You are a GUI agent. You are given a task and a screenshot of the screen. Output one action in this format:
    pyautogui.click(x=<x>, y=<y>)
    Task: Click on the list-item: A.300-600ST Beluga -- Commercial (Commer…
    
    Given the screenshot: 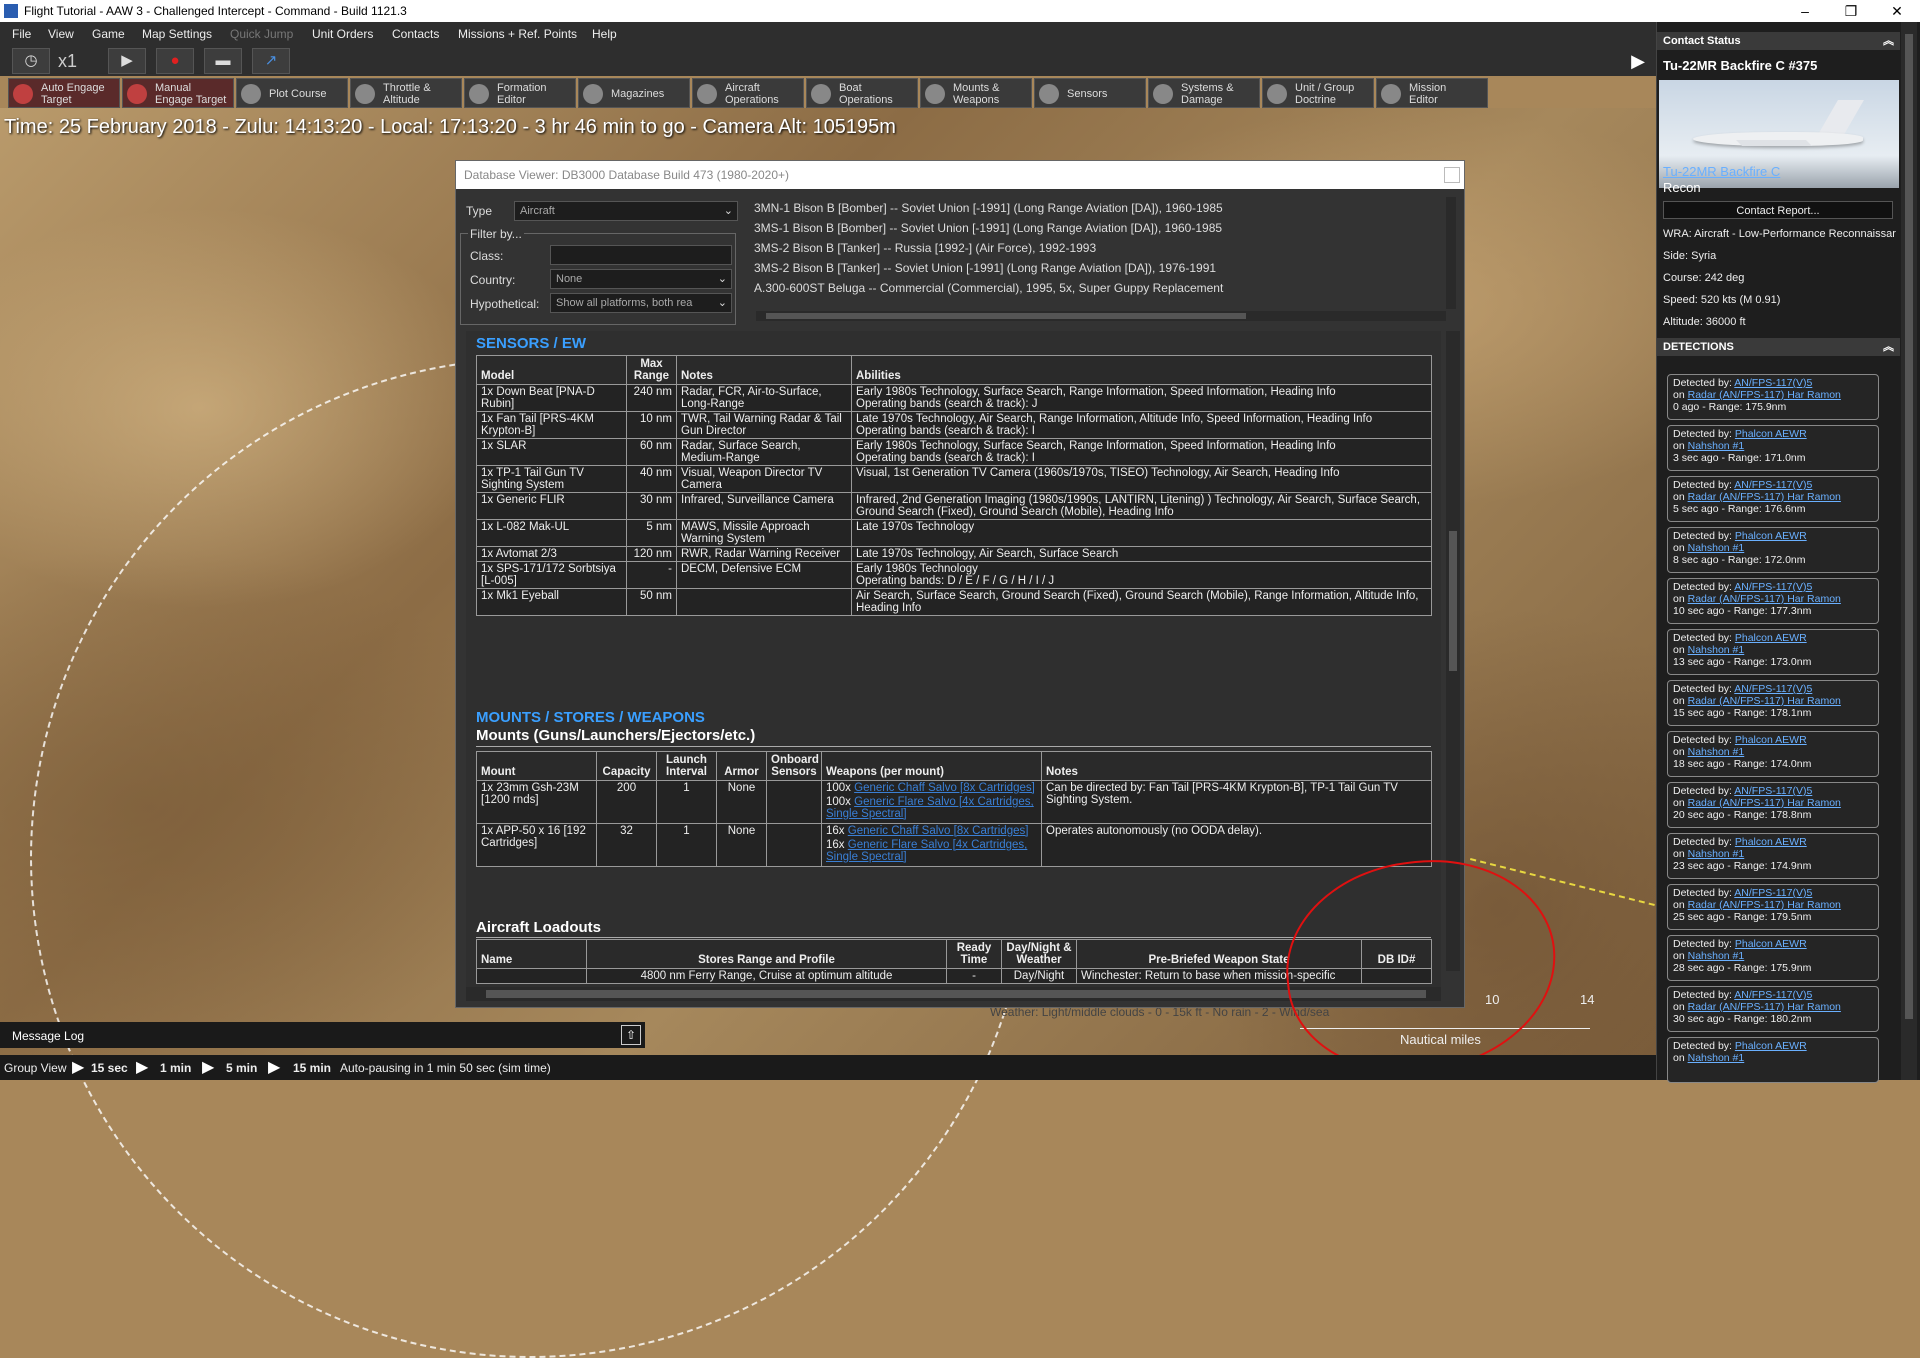 What is the action you would take?
    pyautogui.click(x=988, y=288)
    